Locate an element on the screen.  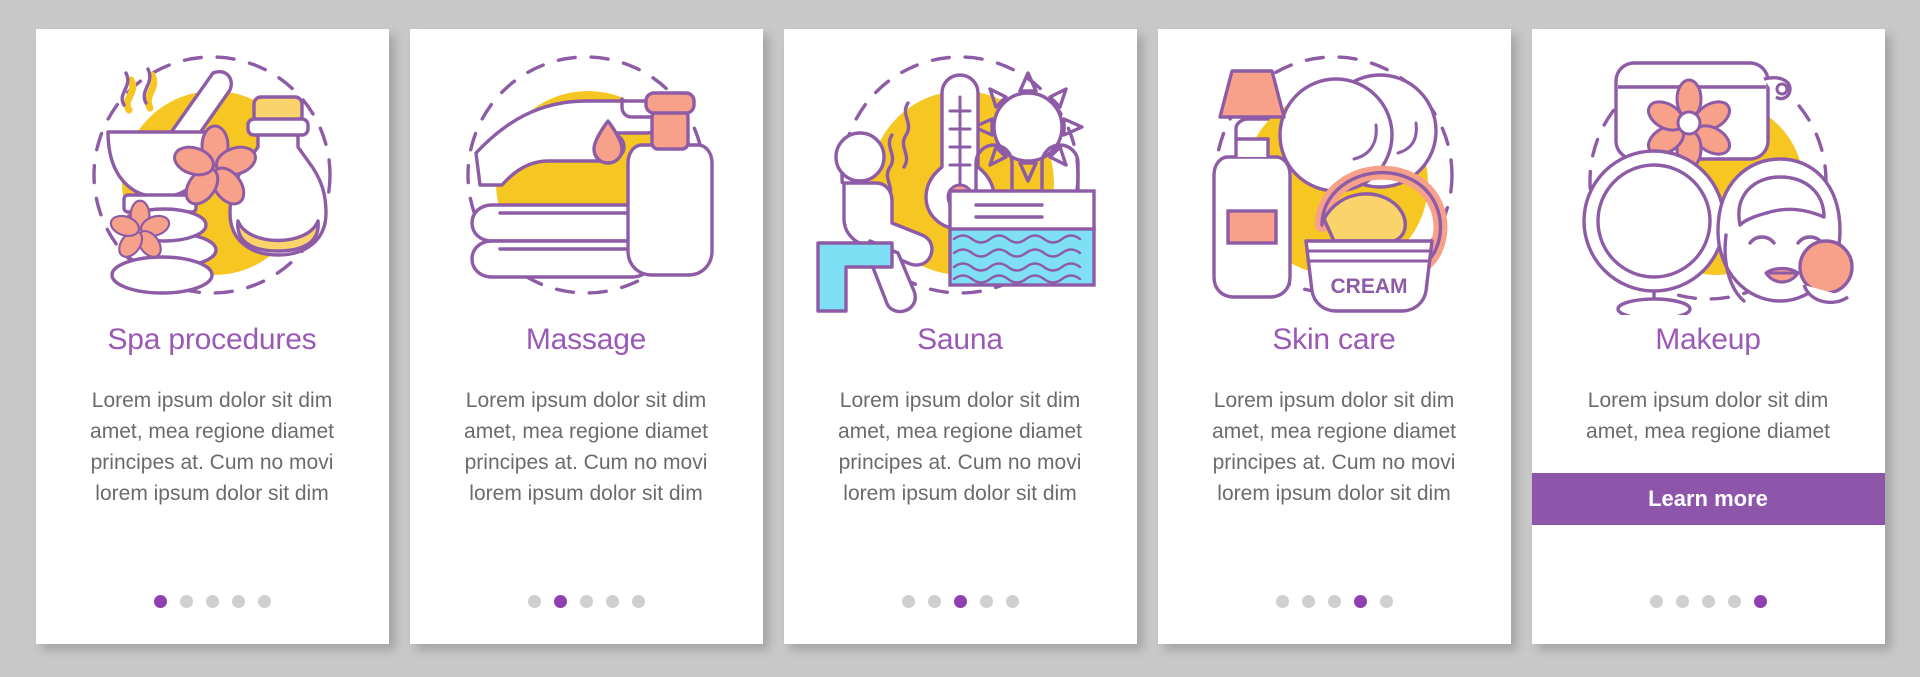
card-title: Massage is located at coordinates (586, 339).